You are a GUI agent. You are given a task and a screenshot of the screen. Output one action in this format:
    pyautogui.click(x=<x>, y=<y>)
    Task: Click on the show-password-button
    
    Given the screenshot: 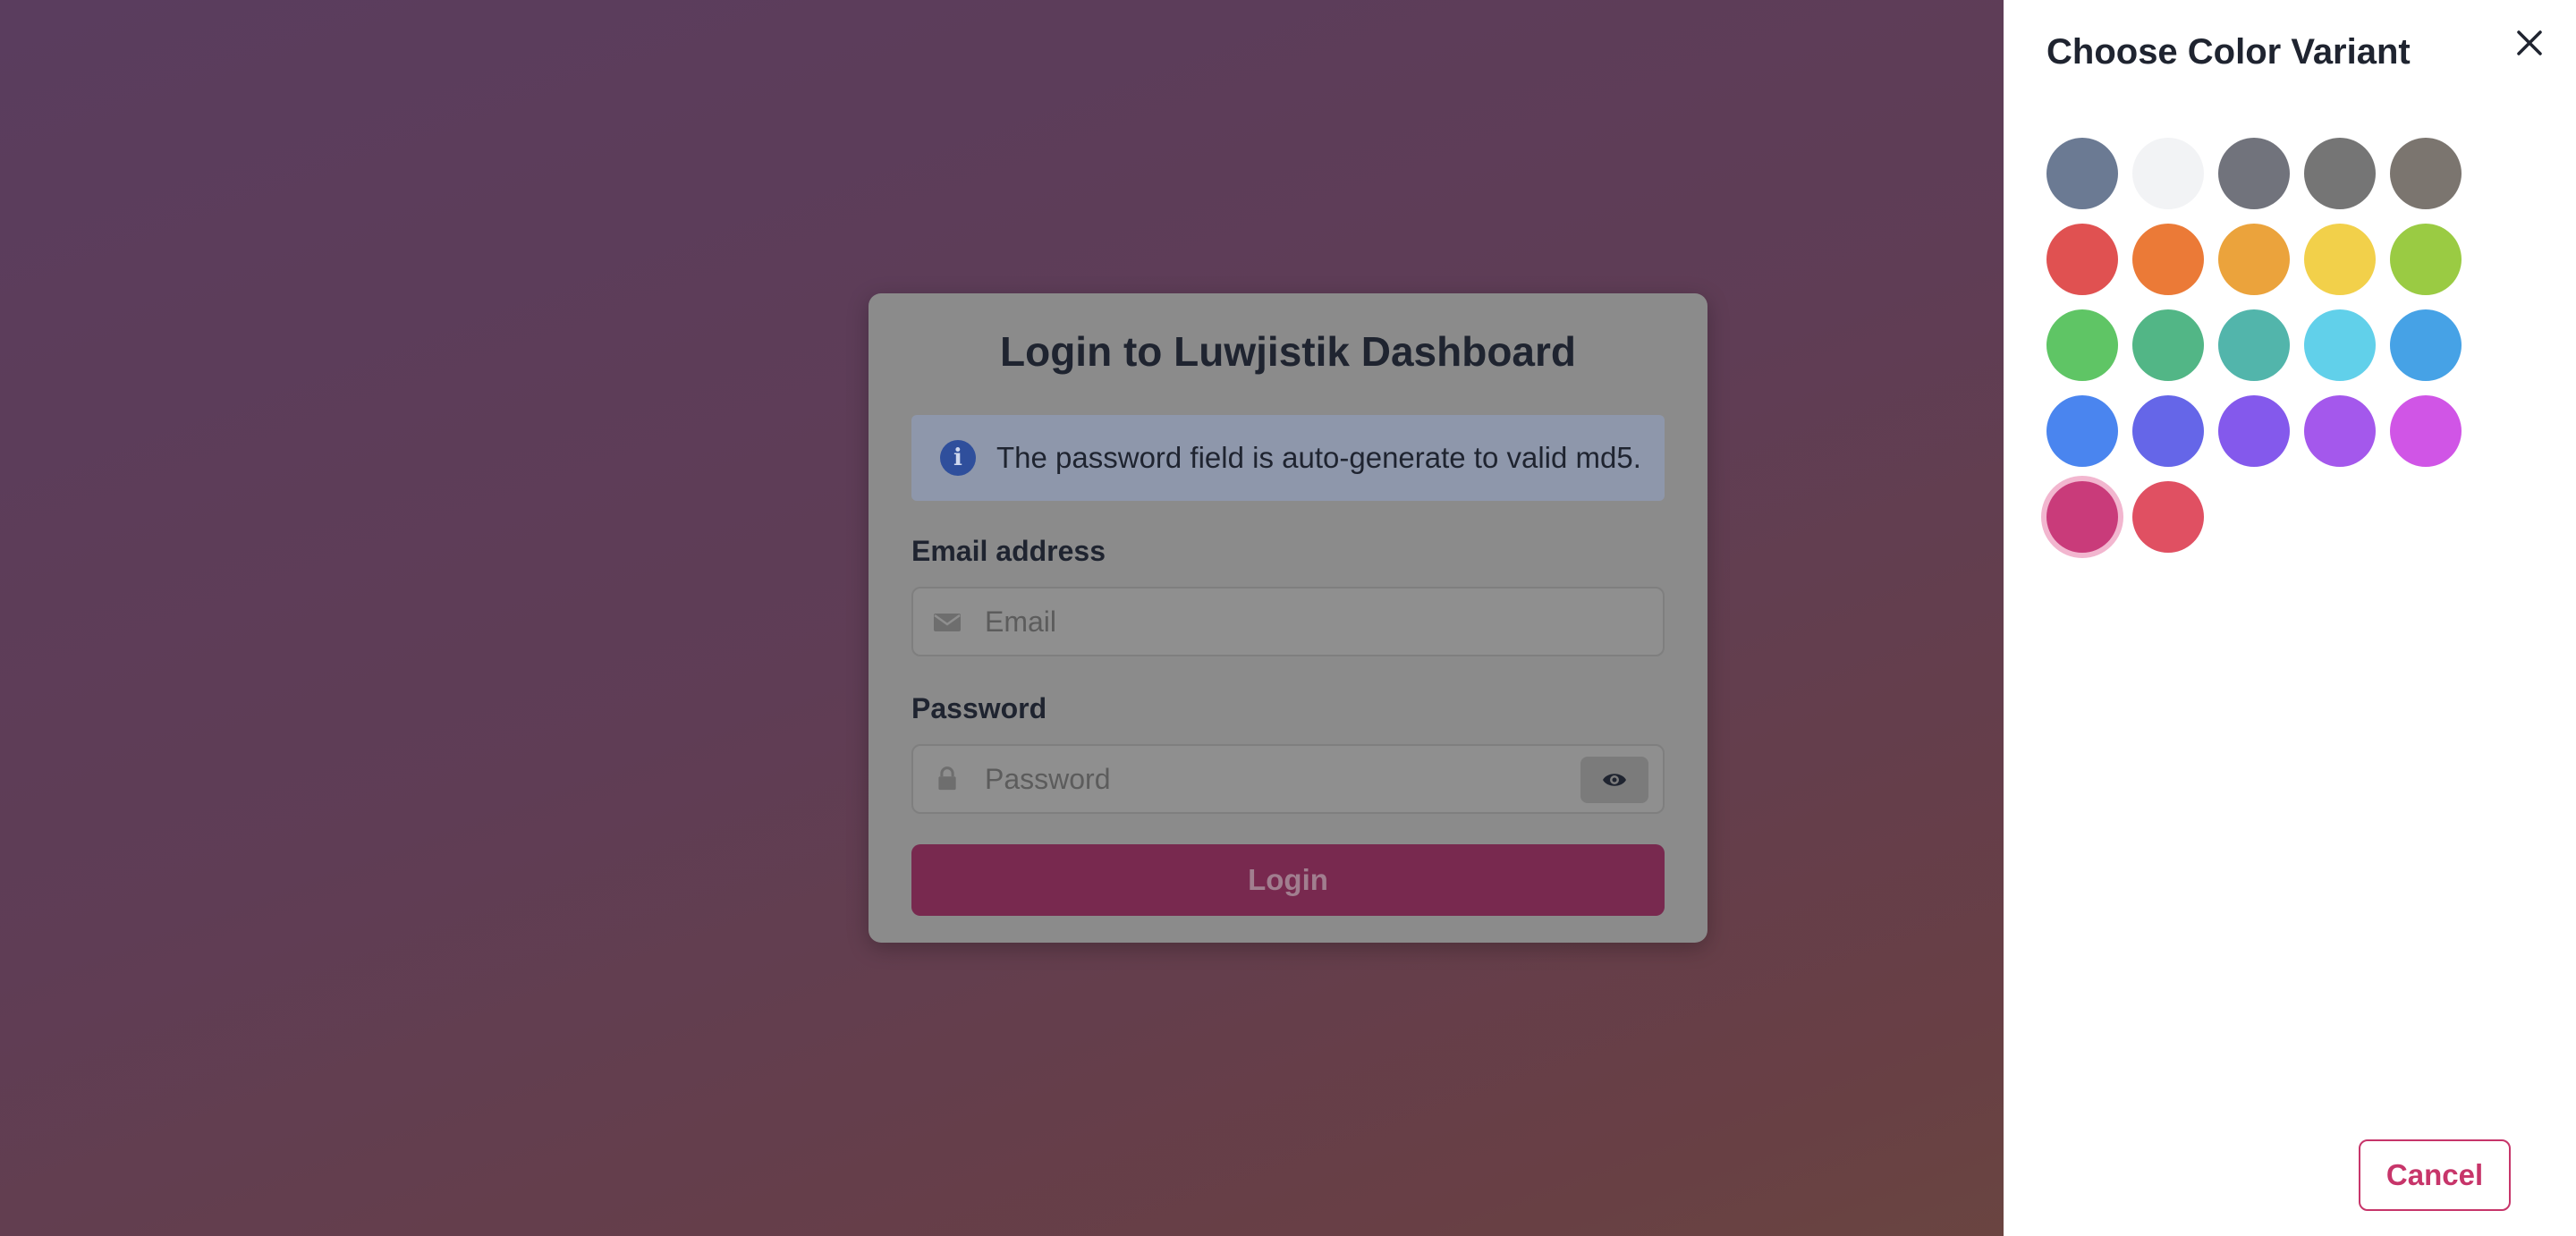 What is the action you would take?
    pyautogui.click(x=1614, y=780)
    